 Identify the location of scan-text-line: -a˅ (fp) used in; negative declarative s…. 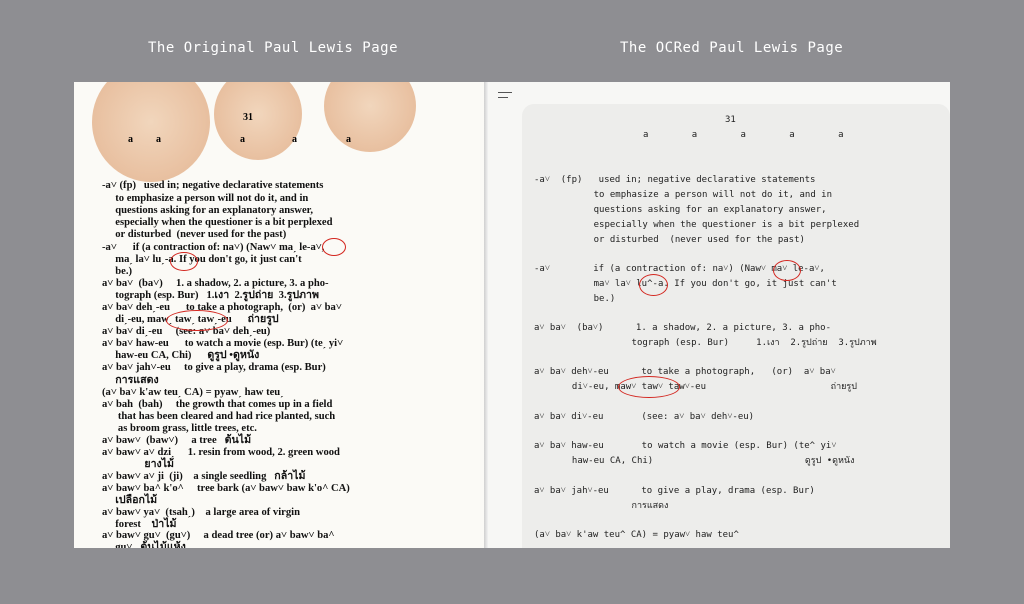
(213, 185).